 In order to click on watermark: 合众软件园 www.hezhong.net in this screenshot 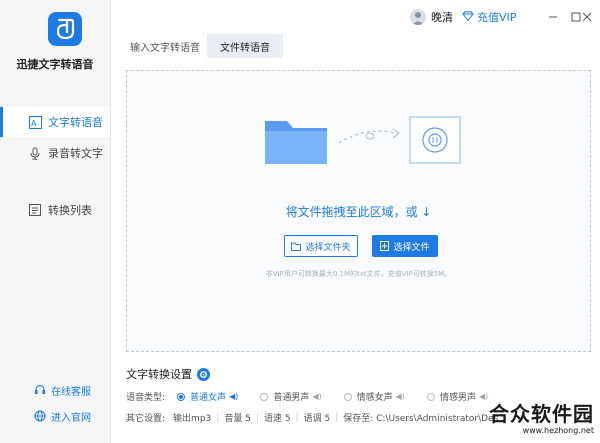, I will do `click(541, 416)`.